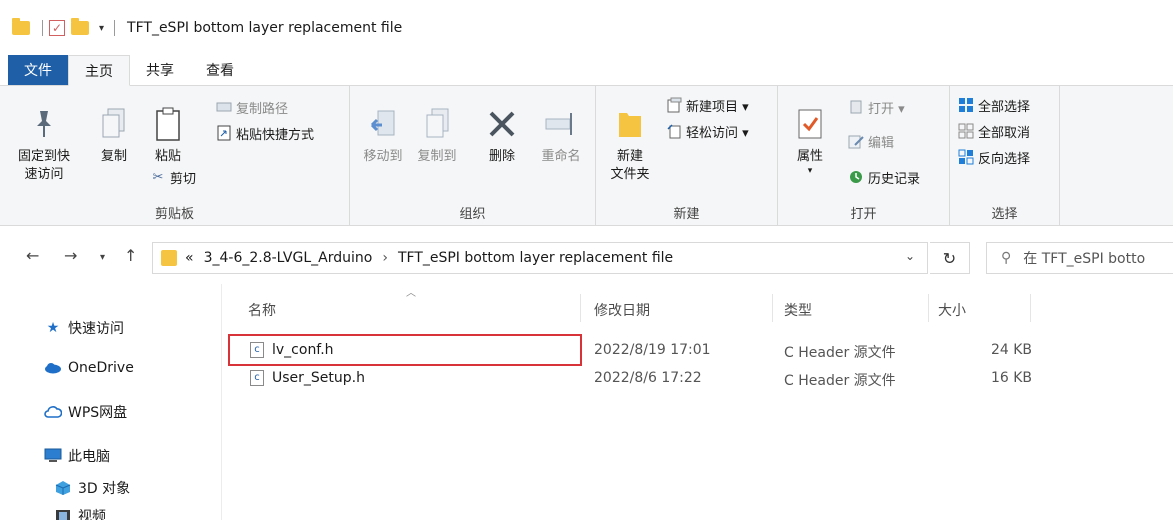  Describe the element at coordinates (92, 514) in the screenshot. I see `sidebar-item-label: 视频` at that location.